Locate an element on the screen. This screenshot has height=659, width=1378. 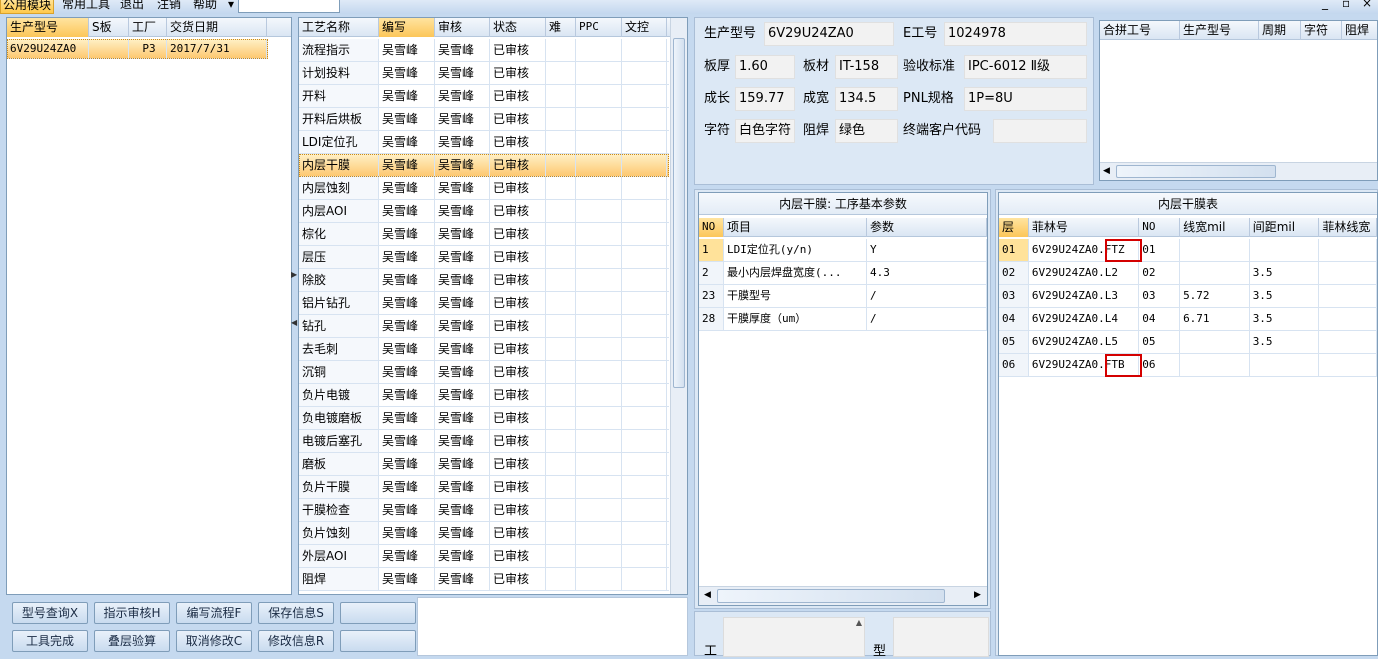
col-param-item: 项目 is located at coordinates (795, 227).